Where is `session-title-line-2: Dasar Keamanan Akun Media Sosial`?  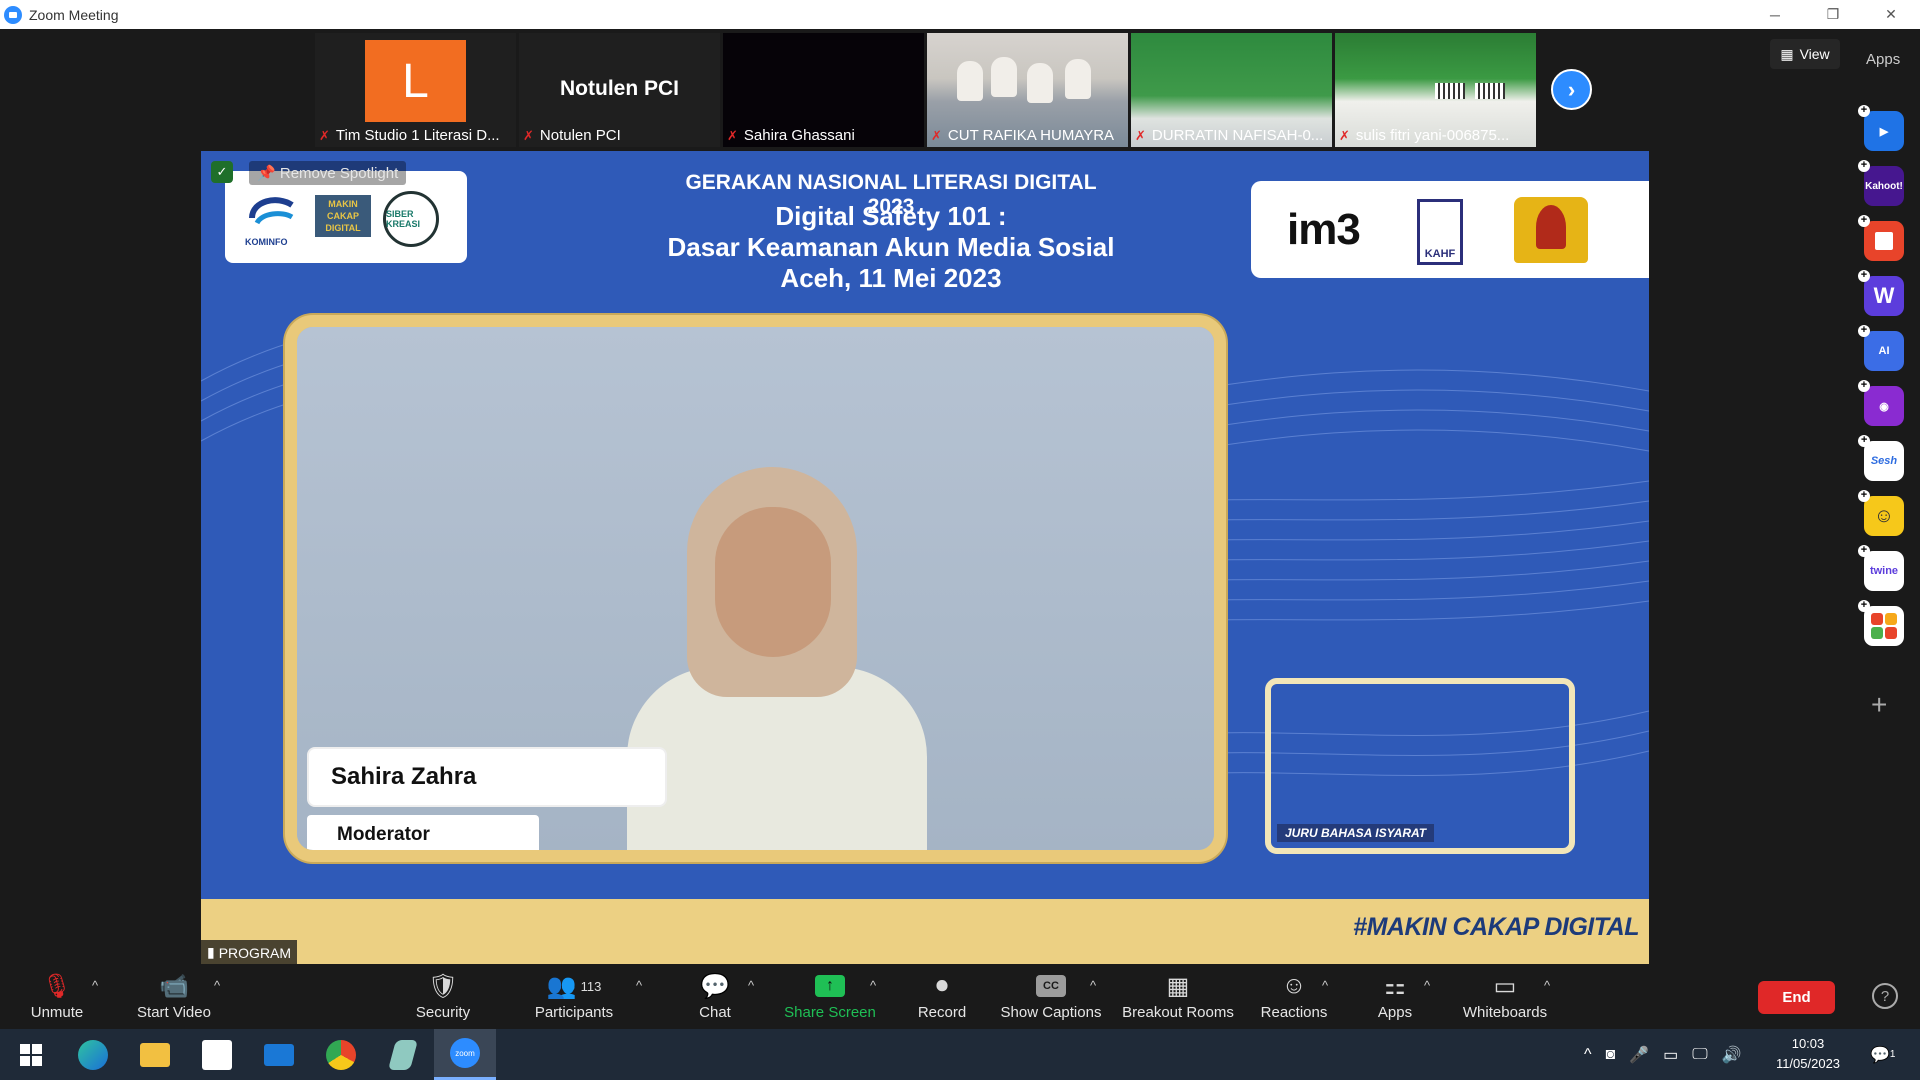
session-title-line-2: Dasar Keamanan Akun Media Sosial is located at coordinates (891, 247).